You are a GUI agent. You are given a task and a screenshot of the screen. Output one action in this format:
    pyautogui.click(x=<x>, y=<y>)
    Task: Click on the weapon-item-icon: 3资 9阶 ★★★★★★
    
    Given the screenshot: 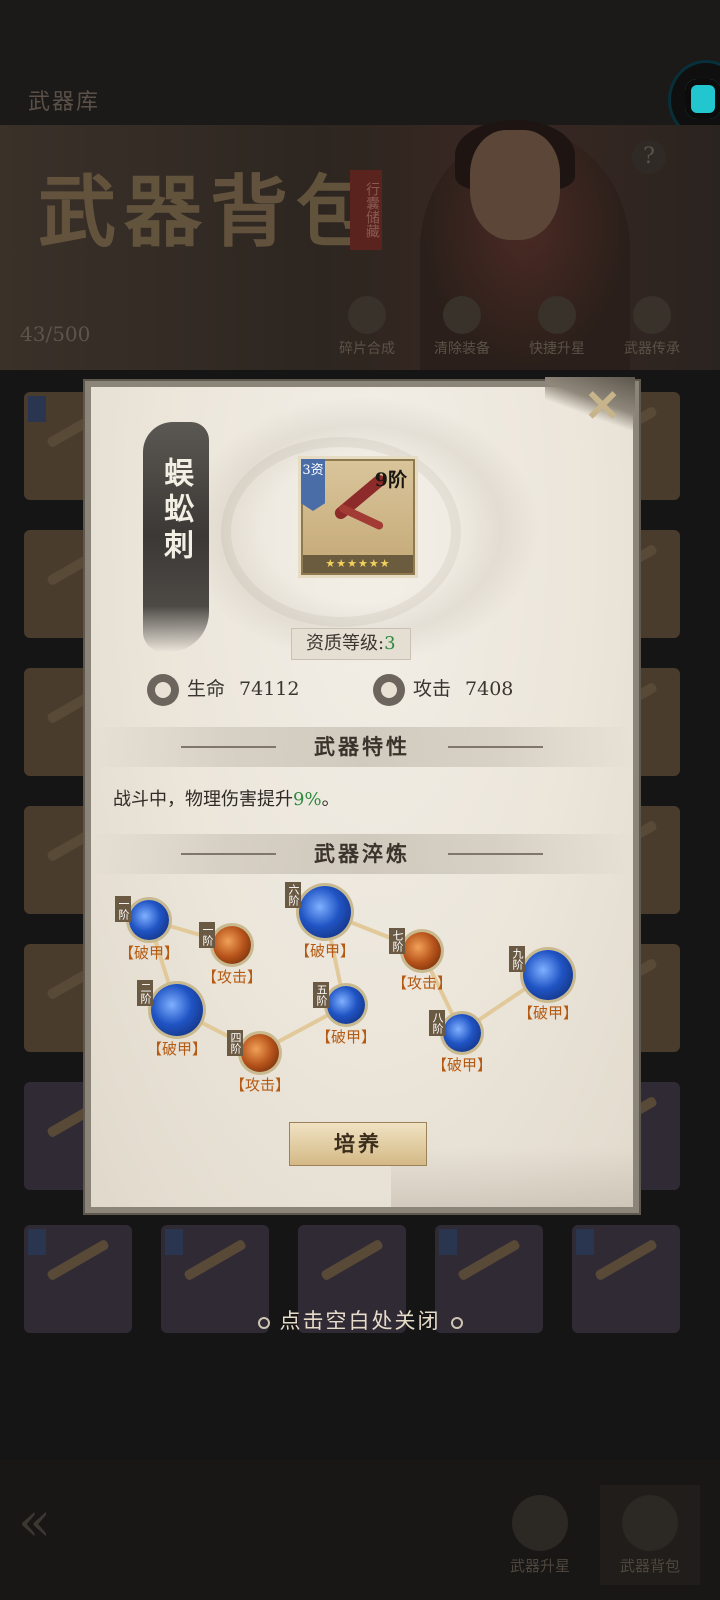 What is the action you would take?
    pyautogui.click(x=358, y=517)
    